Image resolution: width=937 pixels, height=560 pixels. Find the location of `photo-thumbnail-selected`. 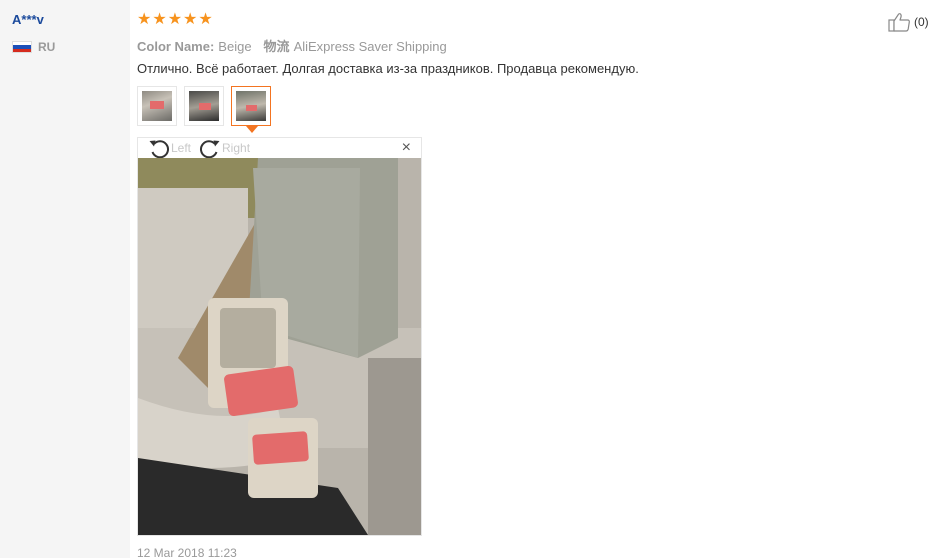

photo-thumbnail-selected is located at coordinates (251, 109).